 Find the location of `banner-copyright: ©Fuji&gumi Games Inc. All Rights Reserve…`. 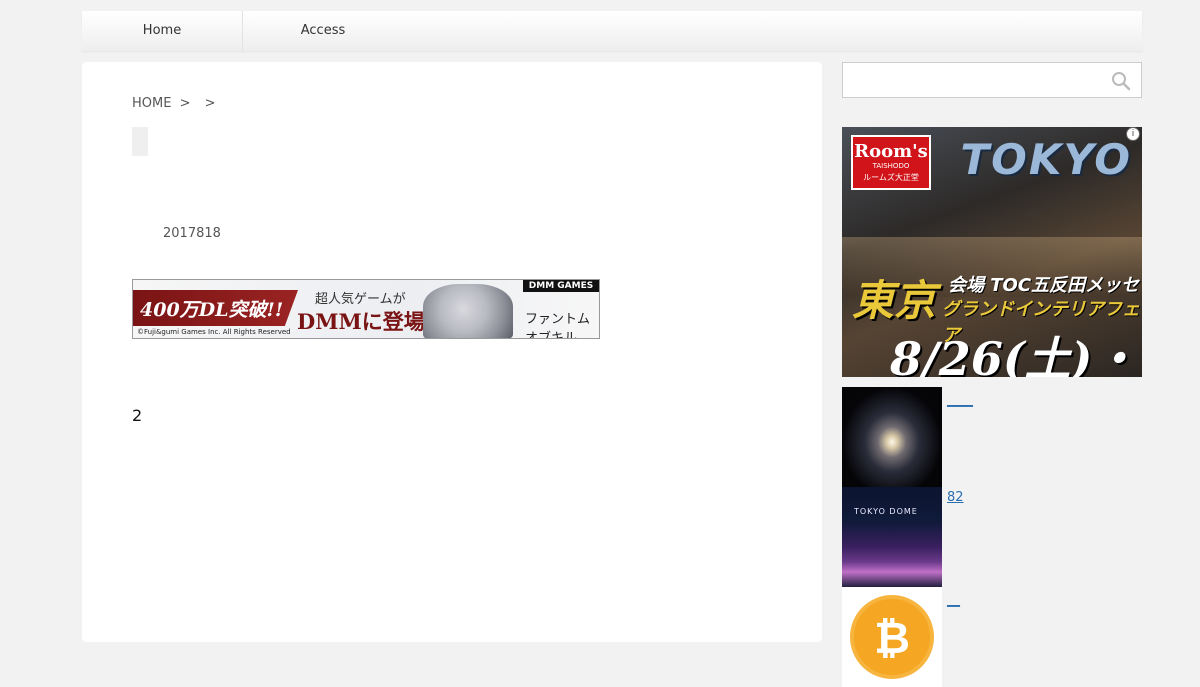

banner-copyright: ©Fuji&gumi Games Inc. All Rights Reserve… is located at coordinates (214, 332).